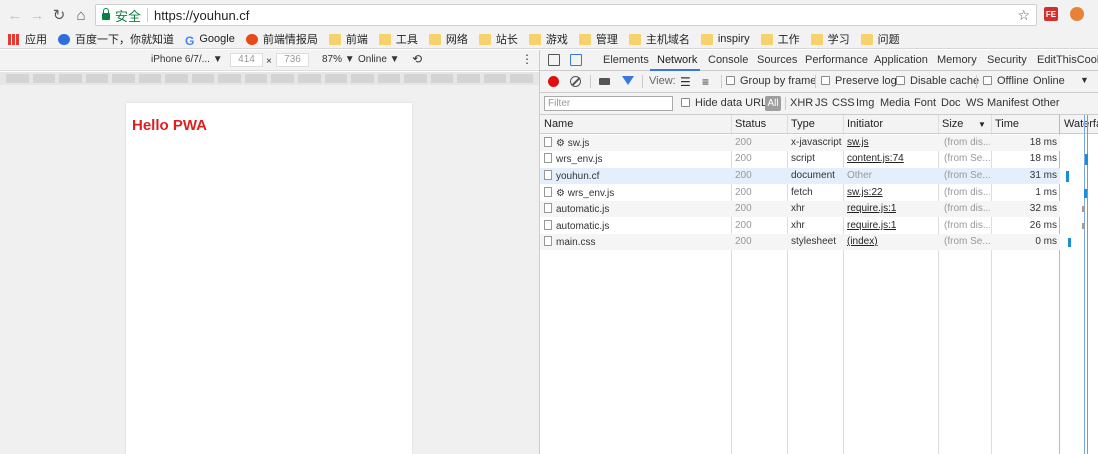 This screenshot has height=454, width=1098. What do you see at coordinates (81, 15) in the screenshot?
I see `home-icon: ⌂` at bounding box center [81, 15].